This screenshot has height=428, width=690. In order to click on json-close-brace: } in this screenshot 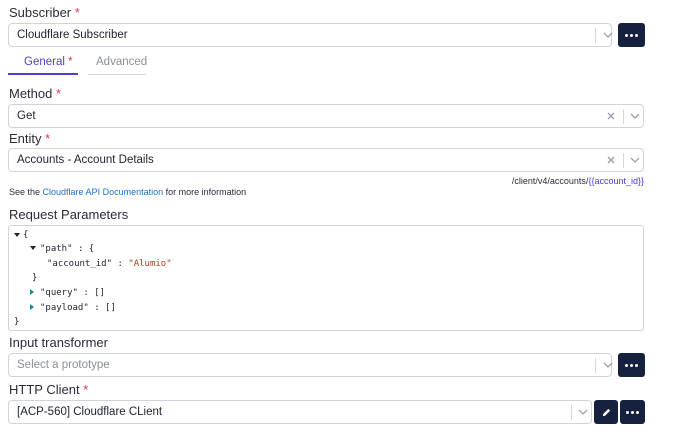, I will do `click(17, 322)`.